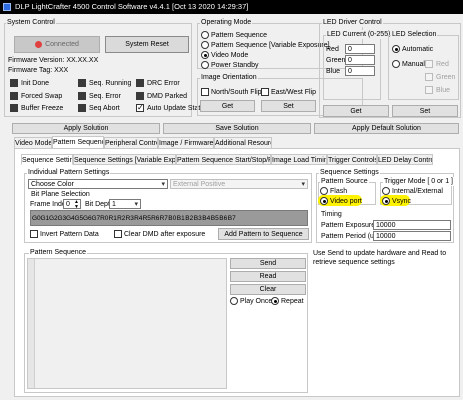 The height and width of the screenshot is (400, 463). Describe the element at coordinates (263, 234) in the screenshot. I see `add-pattern-button: Add Pattern to Sequence` at that location.